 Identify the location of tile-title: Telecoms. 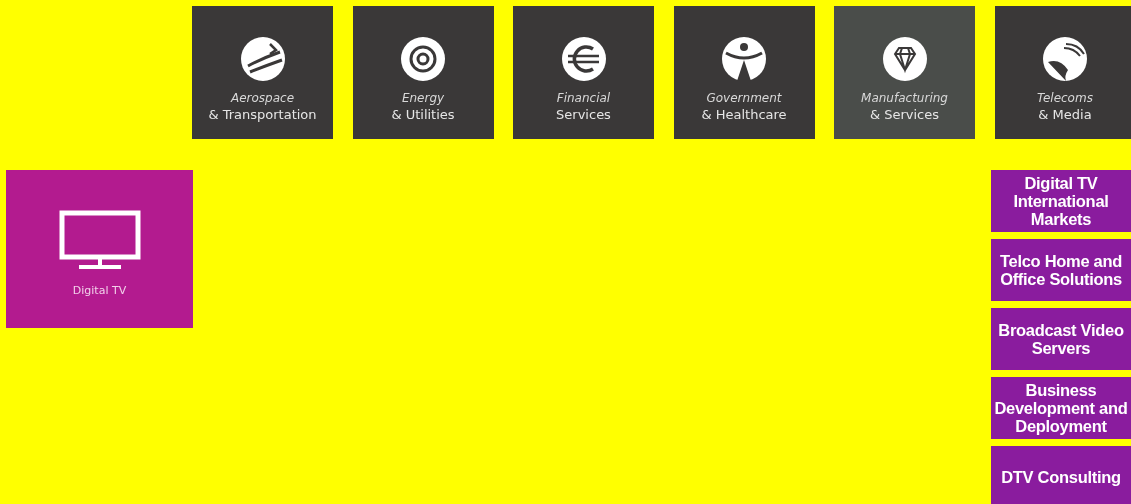
(1065, 98).